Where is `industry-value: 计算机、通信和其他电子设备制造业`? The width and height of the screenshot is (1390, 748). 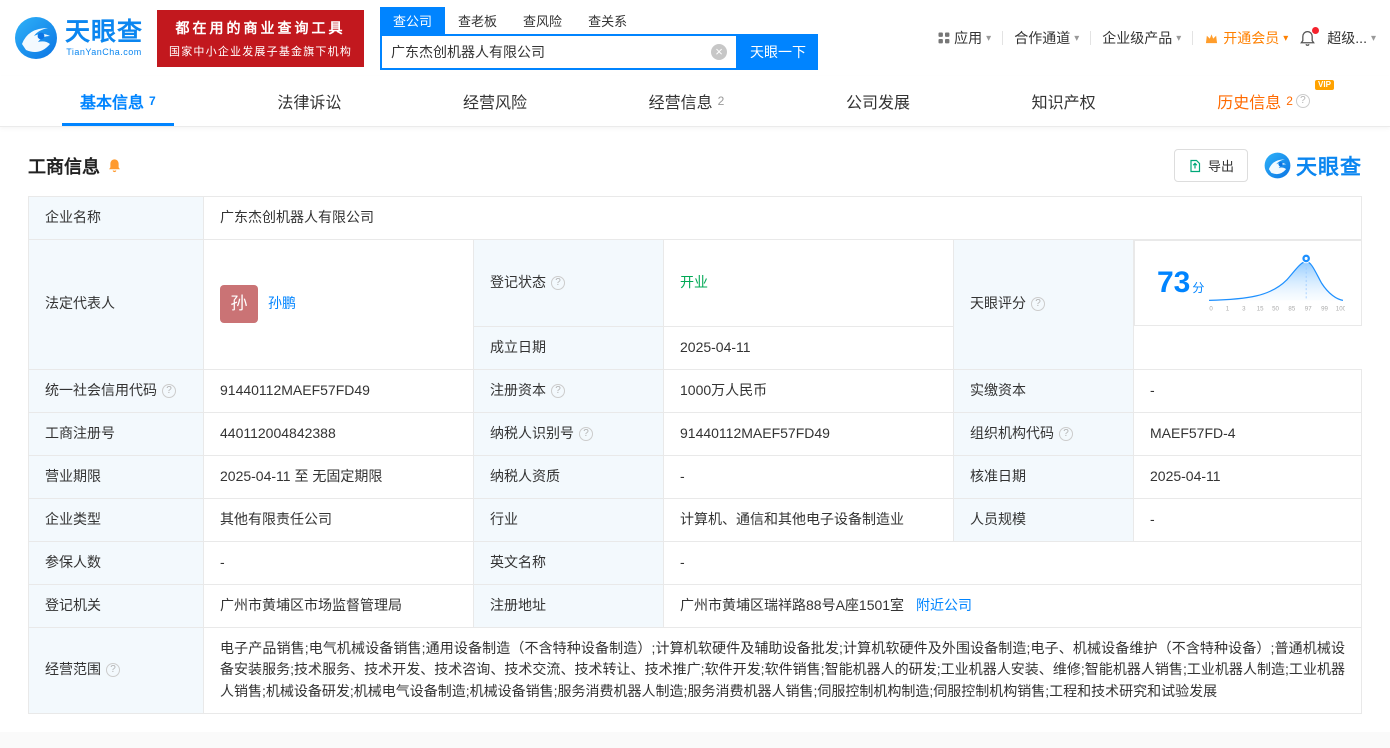
industry-value: 计算机、通信和其他电子设备制造业 is located at coordinates (792, 518).